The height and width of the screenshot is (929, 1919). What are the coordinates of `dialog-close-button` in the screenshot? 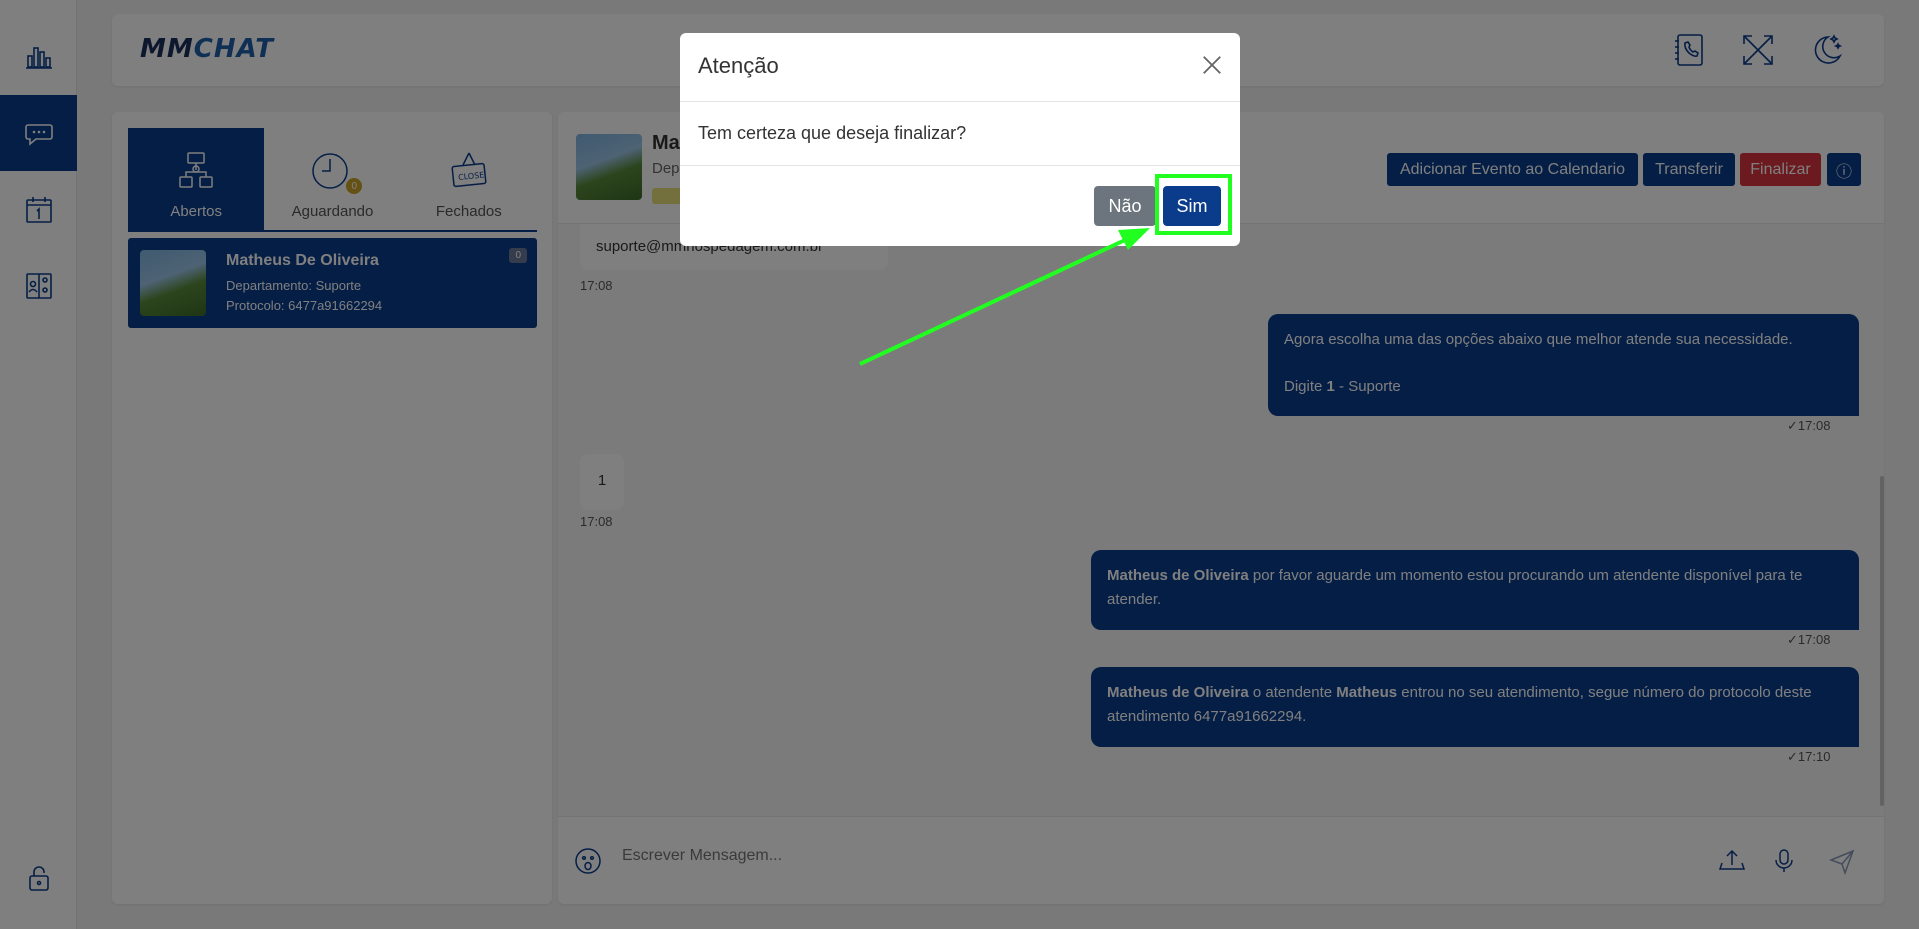 It's located at (1212, 65).